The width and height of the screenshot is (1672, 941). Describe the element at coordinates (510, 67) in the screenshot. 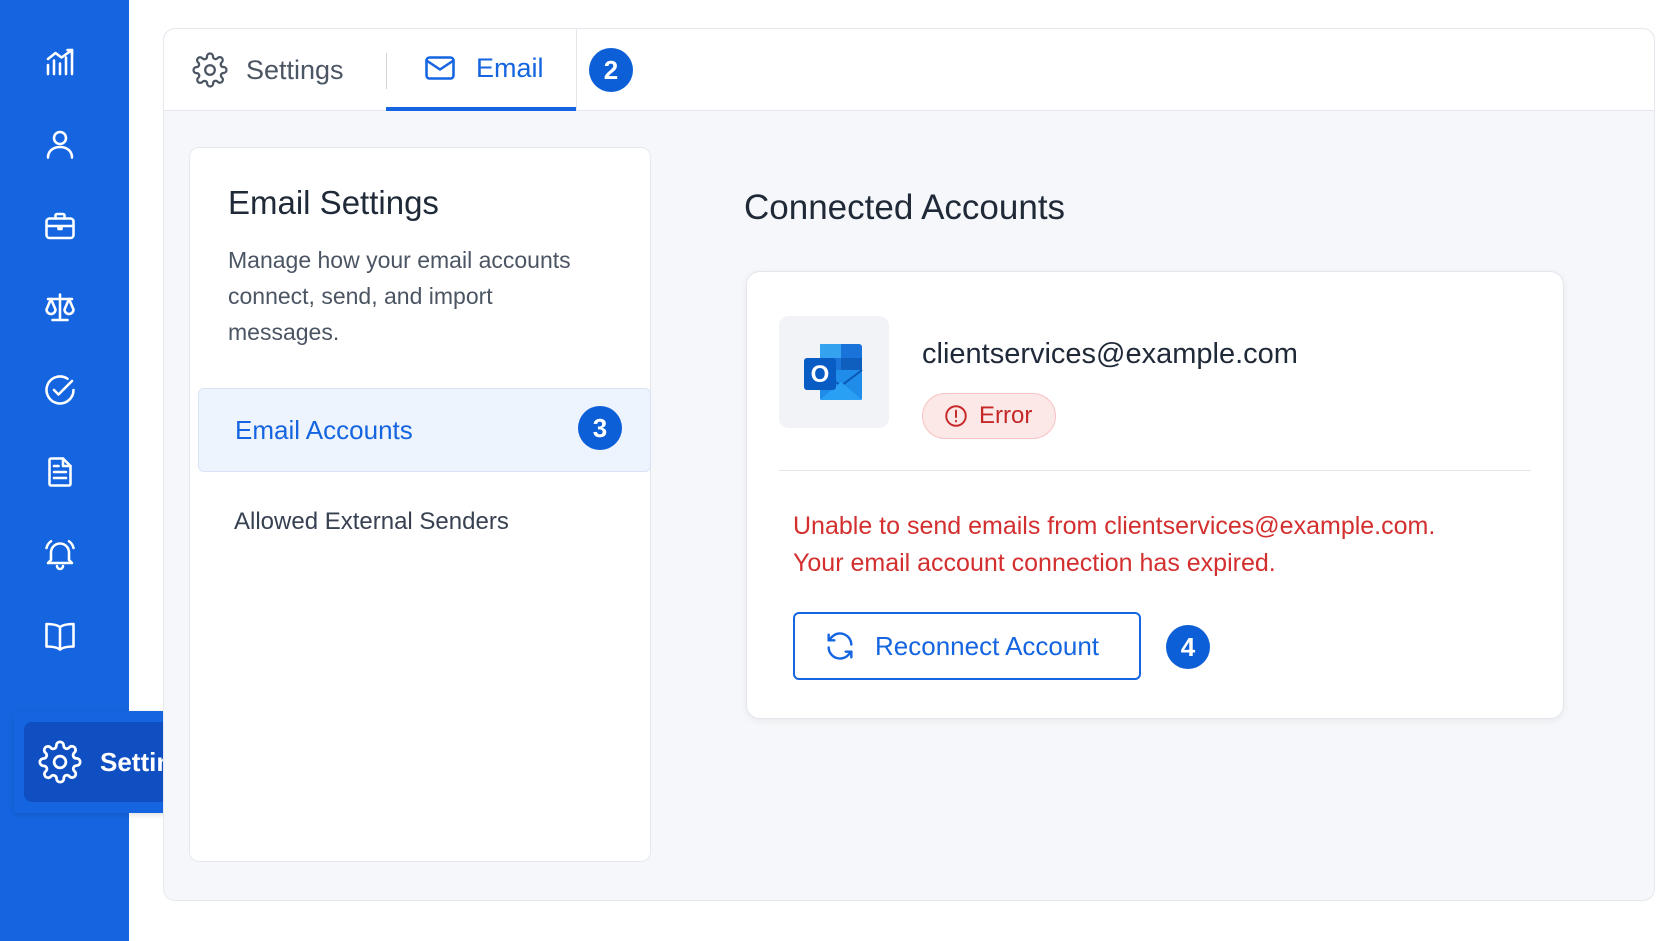

I see `tab-email-label: Email` at that location.